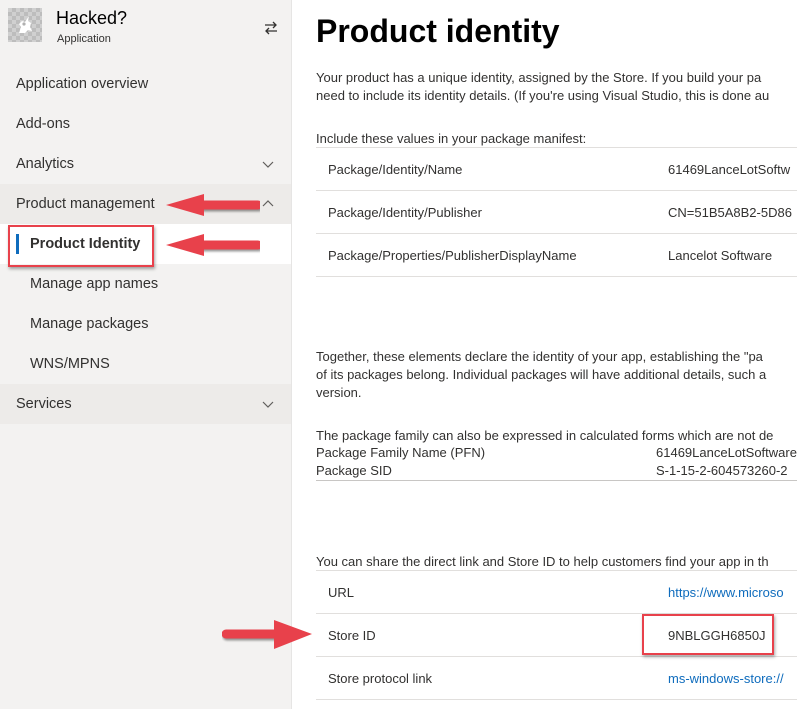 This screenshot has width=797, height=709. What do you see at coordinates (720, 255) in the screenshot?
I see `row-value: Lancelot Software` at bounding box center [720, 255].